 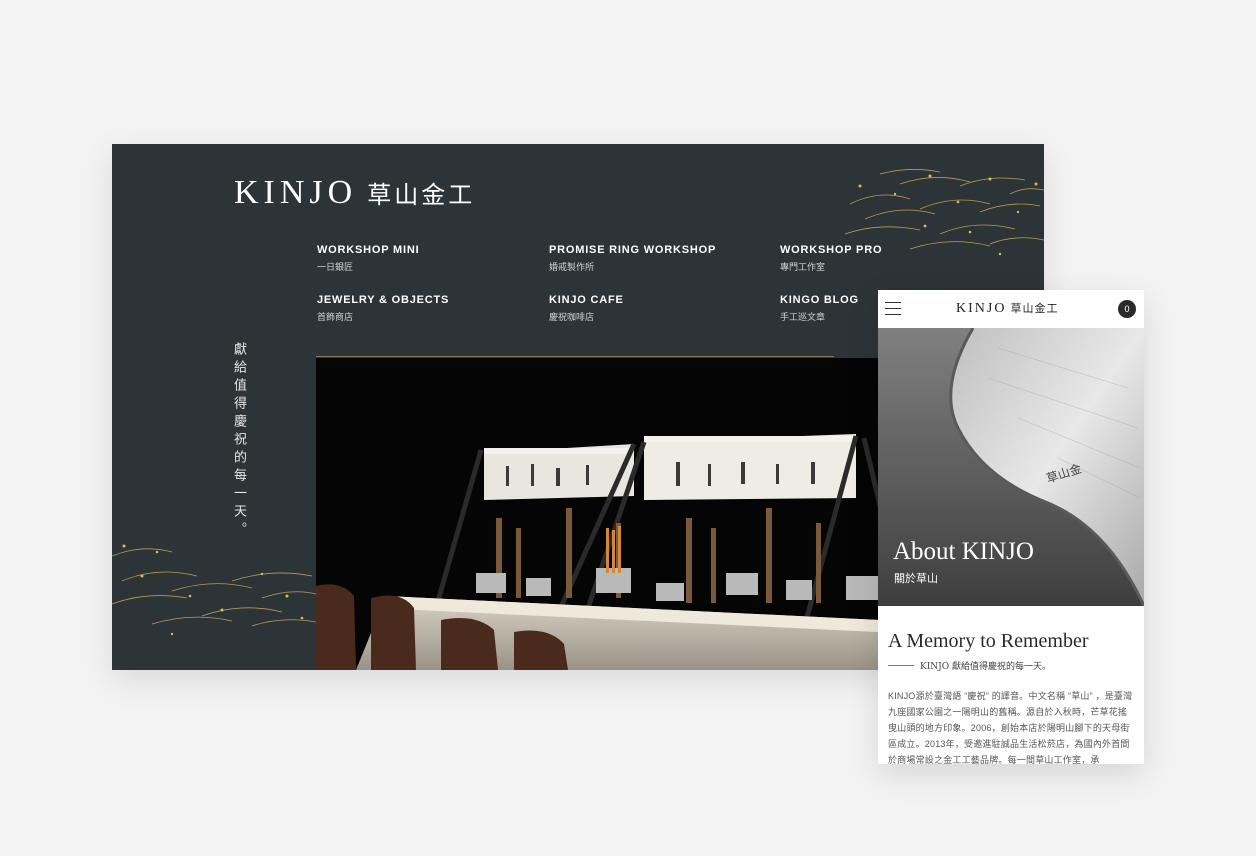 What do you see at coordinates (963, 551) in the screenshot?
I see `hero-title: About KINJO` at bounding box center [963, 551].